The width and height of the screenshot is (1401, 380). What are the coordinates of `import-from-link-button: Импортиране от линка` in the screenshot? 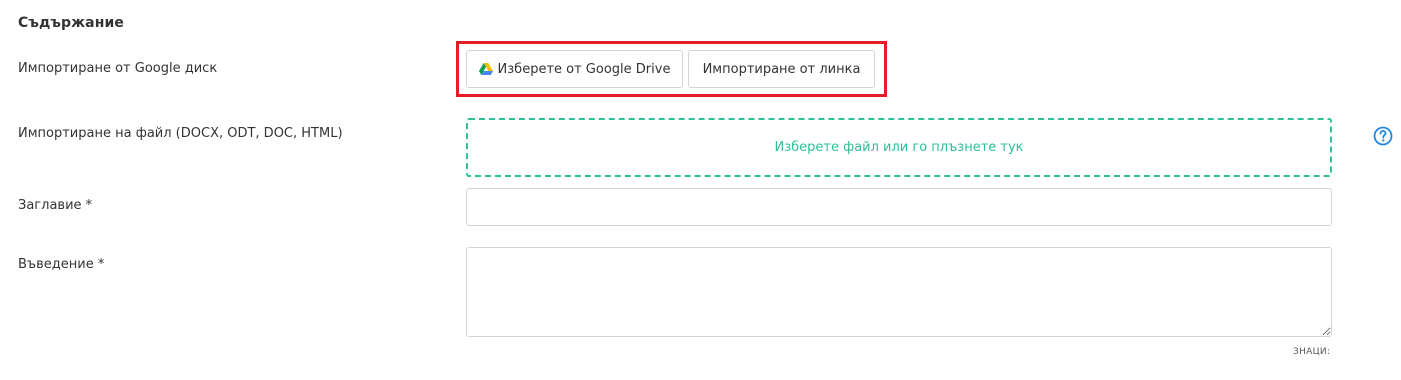 It's located at (781, 69).